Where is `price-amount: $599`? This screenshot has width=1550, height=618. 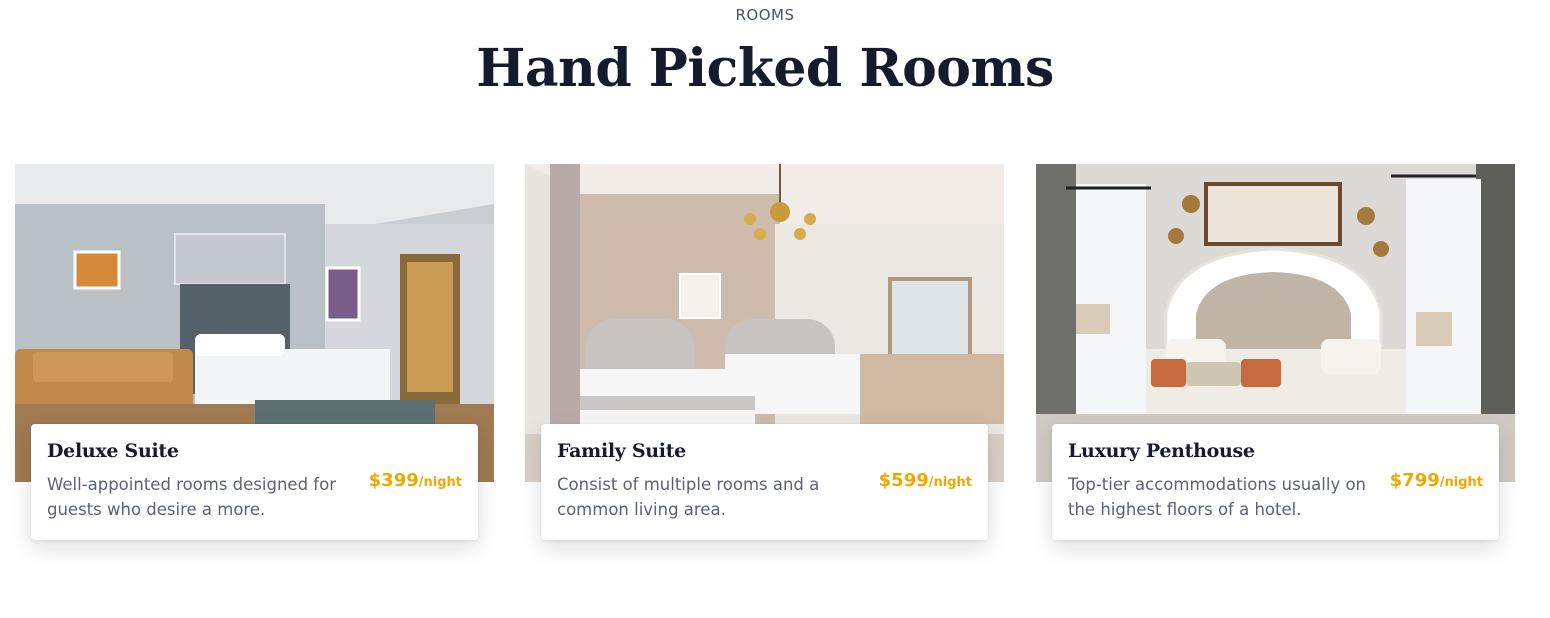 price-amount: $599 is located at coordinates (903, 480).